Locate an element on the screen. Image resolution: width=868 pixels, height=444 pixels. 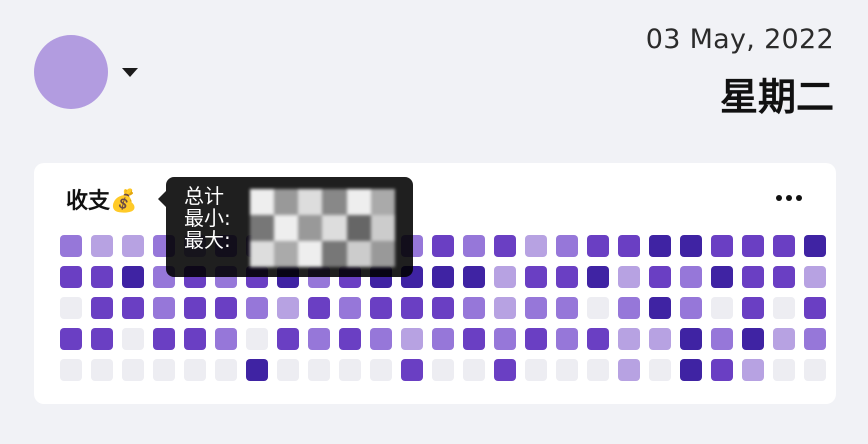
avatar is located at coordinates (71, 72).